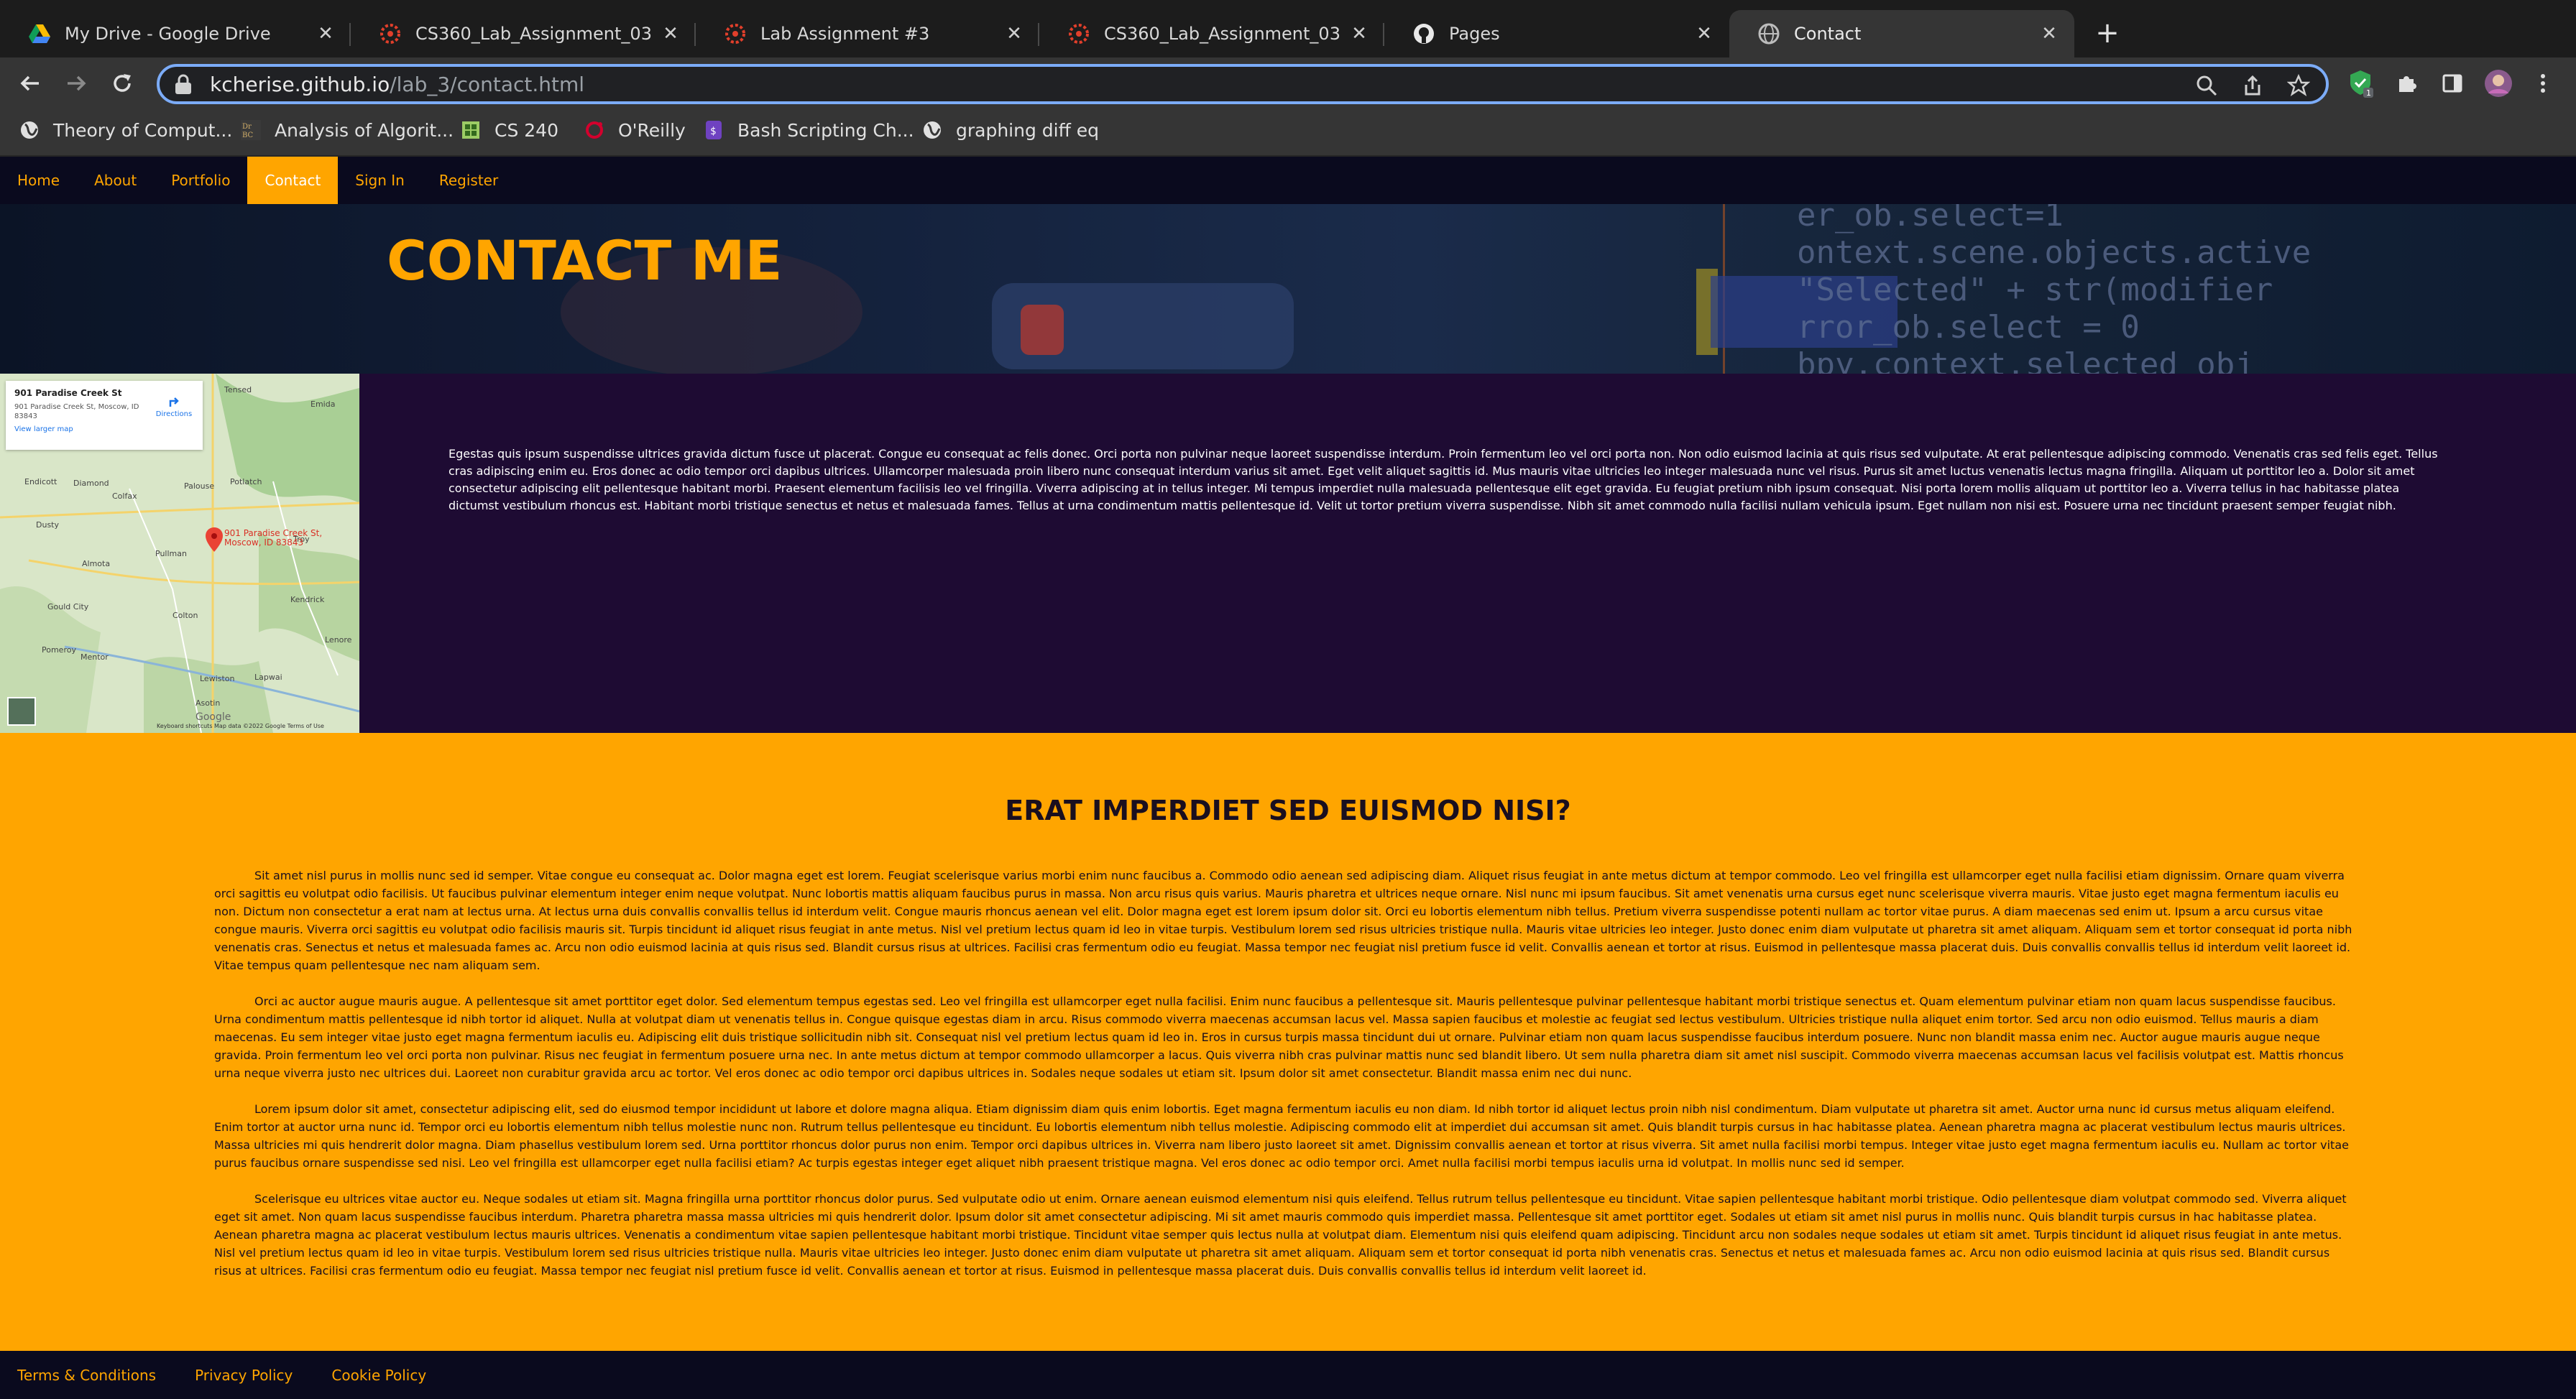 The width and height of the screenshot is (2576, 1399). Describe the element at coordinates (652, 130) in the screenshot. I see `bookmark-label: O'Reilly` at that location.